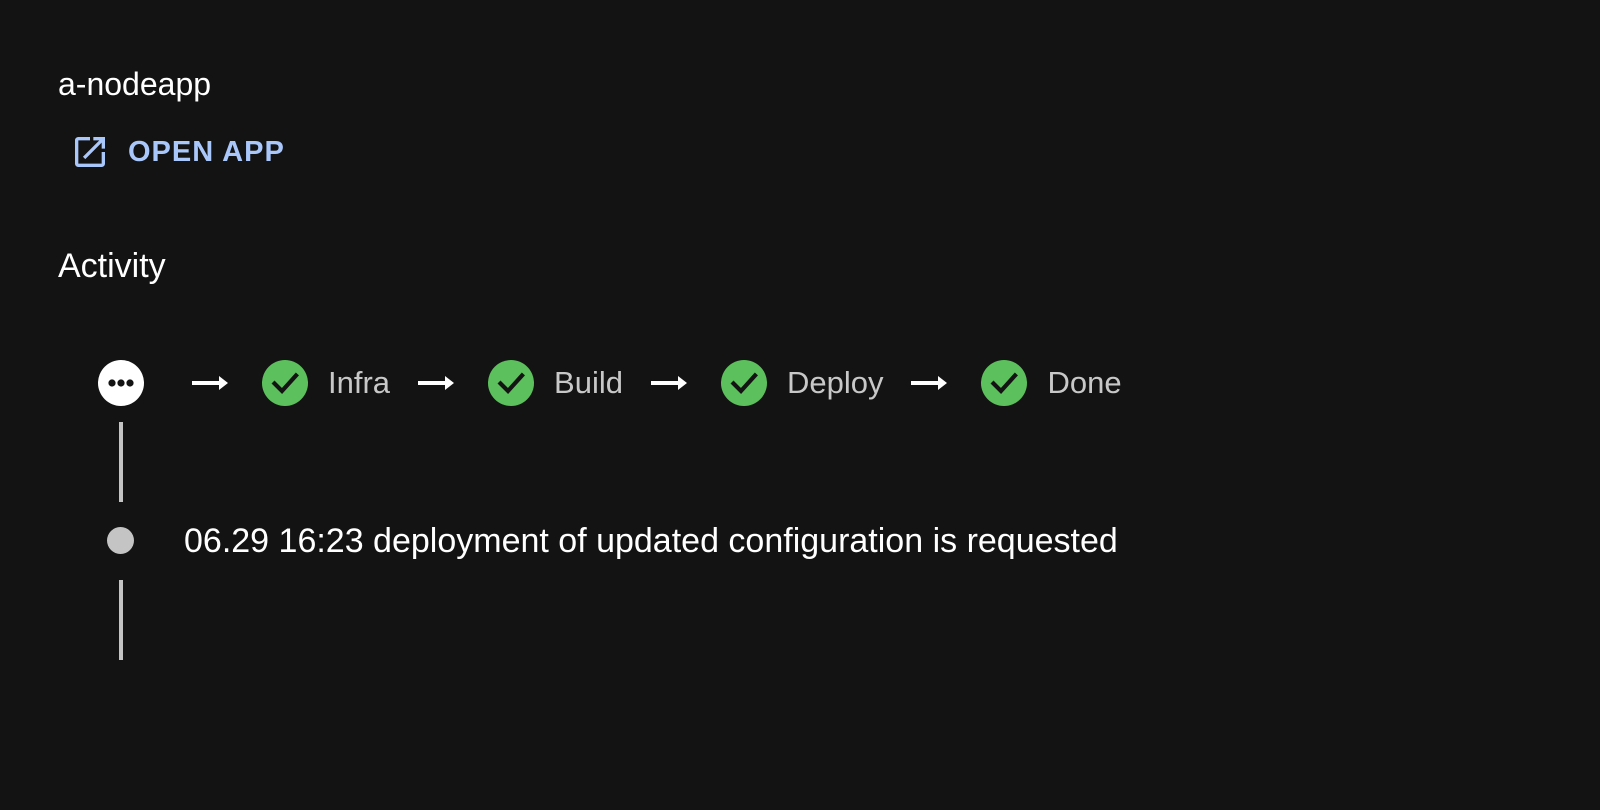  I want to click on pipeline-status, so click(121, 383).